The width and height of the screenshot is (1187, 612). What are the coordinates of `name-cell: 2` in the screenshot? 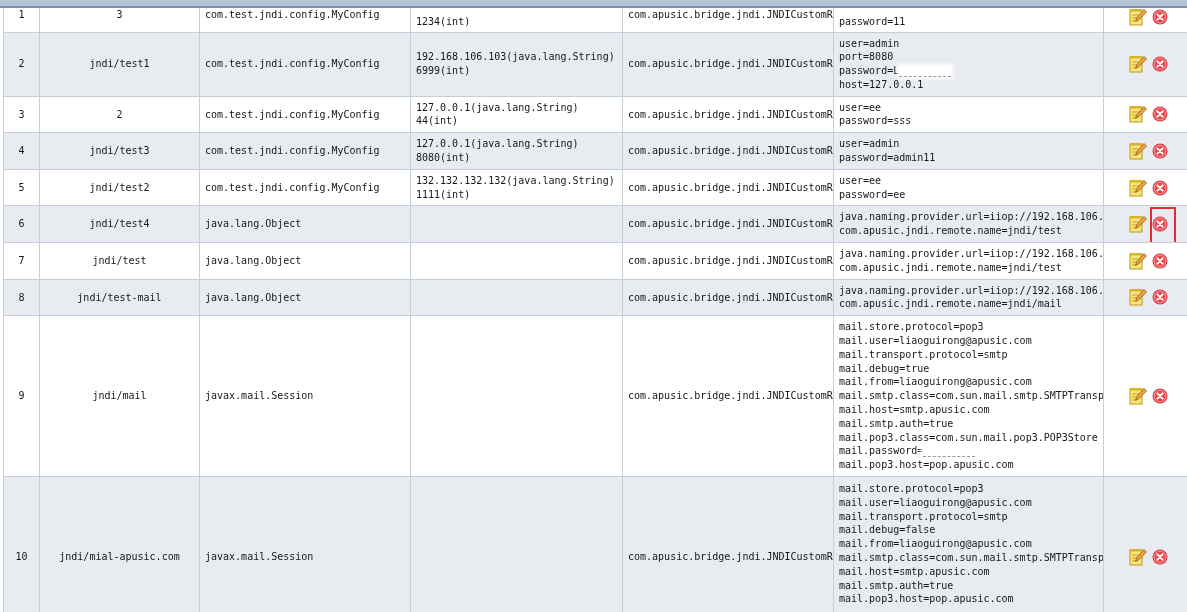 It's located at (119, 114).